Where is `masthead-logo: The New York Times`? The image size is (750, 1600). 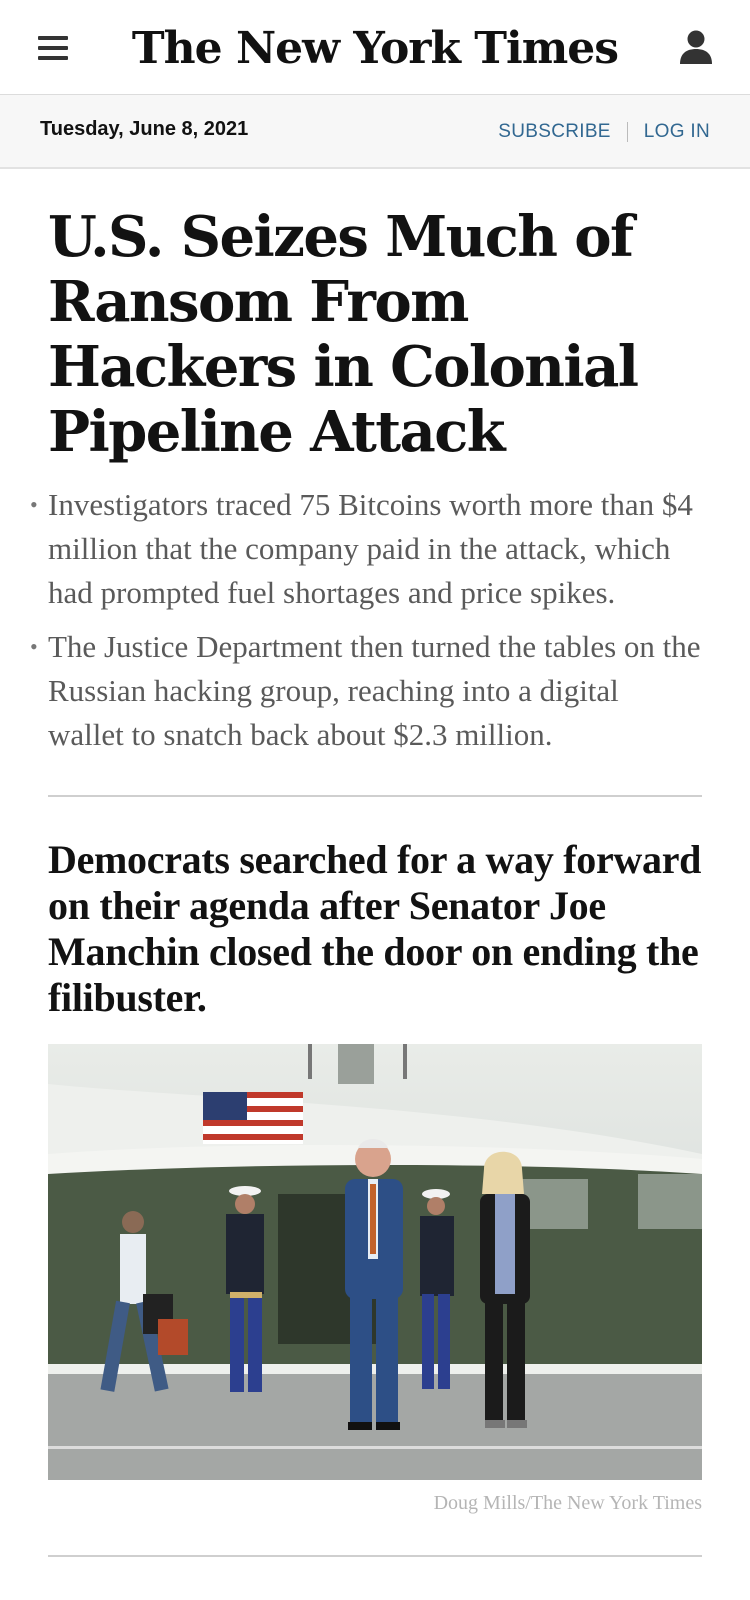 masthead-logo: The New York Times is located at coordinates (375, 48).